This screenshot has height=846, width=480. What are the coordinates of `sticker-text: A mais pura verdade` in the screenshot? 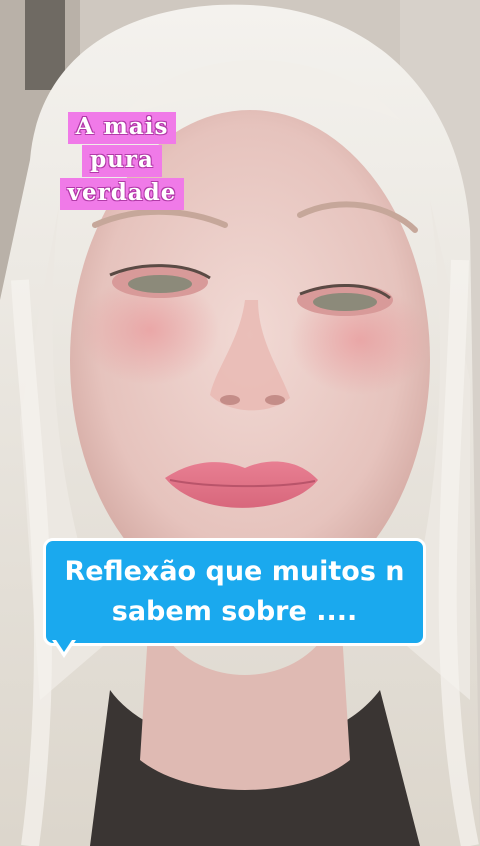 It's located at (122, 161).